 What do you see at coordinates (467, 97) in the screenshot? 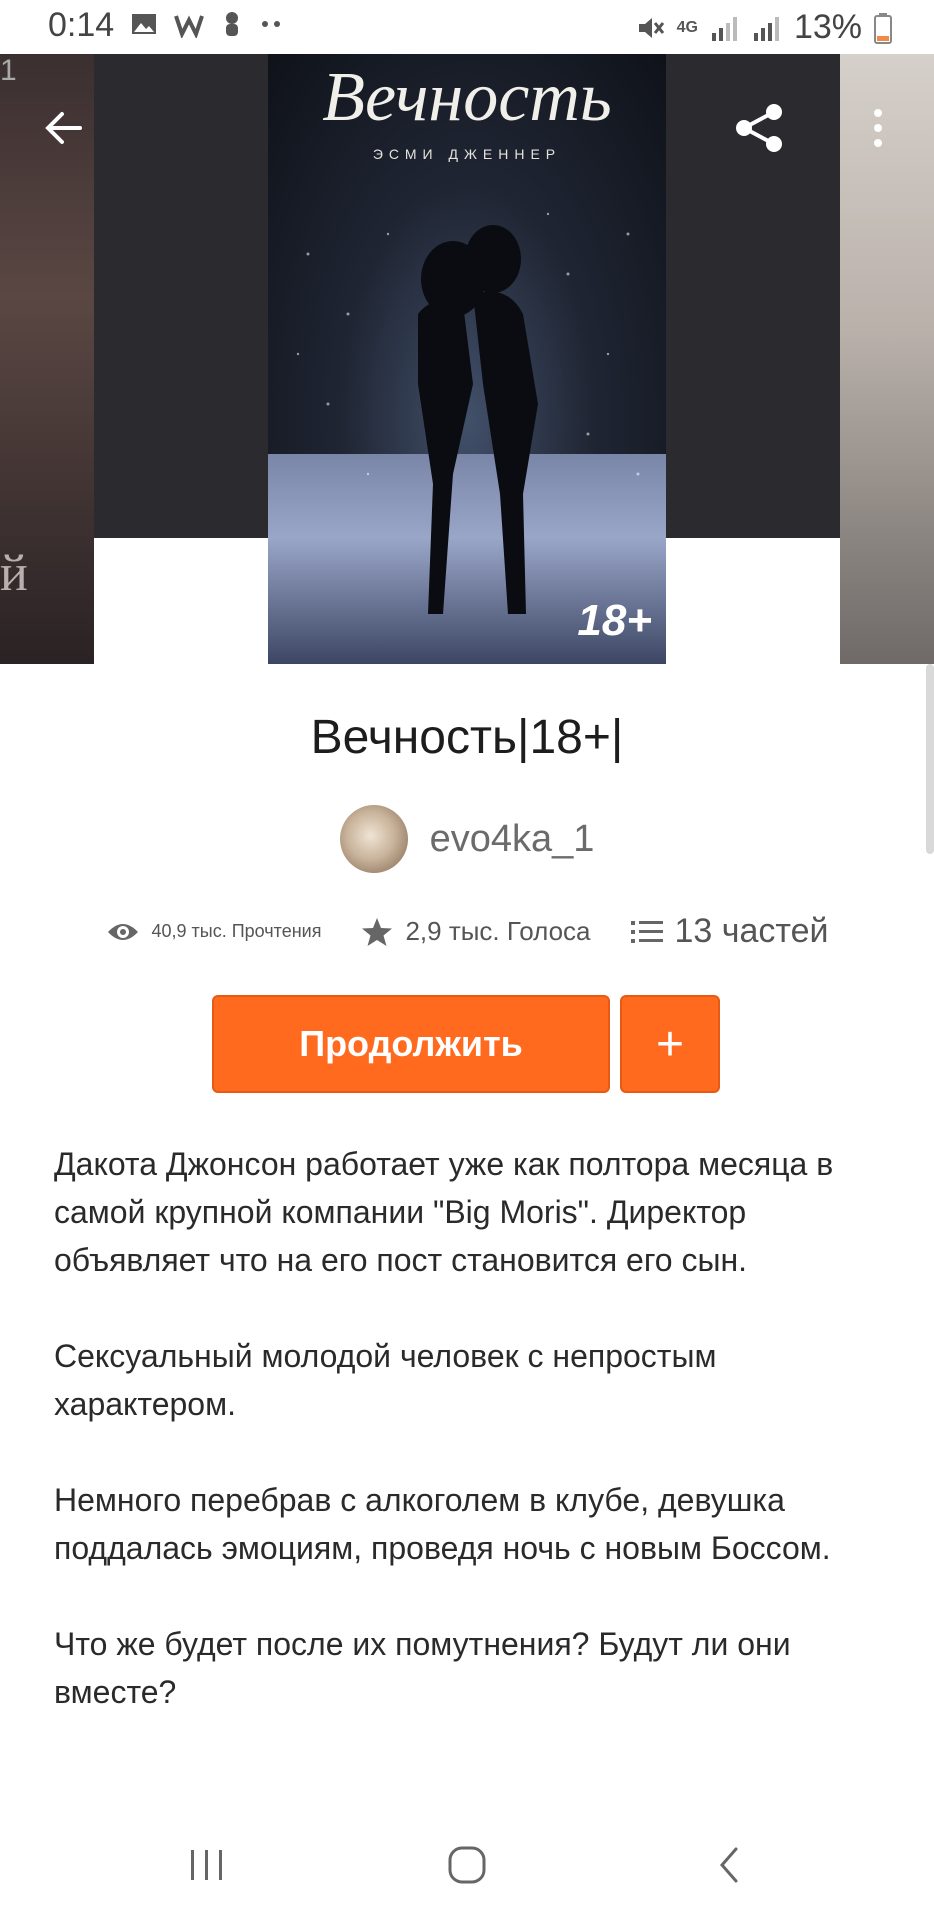
I see `cover-title: Вечность` at bounding box center [467, 97].